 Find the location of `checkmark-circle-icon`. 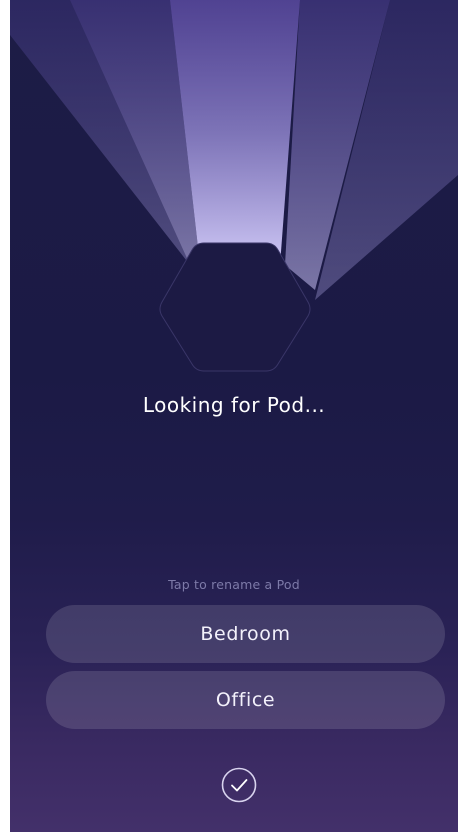

checkmark-circle-icon is located at coordinates (239, 785).